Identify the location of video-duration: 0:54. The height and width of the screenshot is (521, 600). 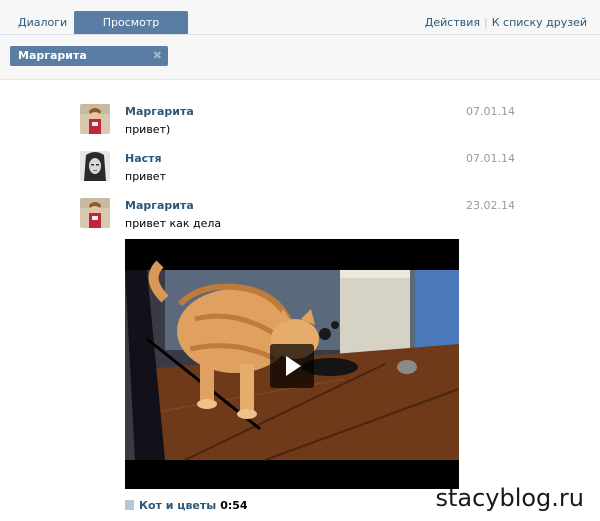
(234, 505).